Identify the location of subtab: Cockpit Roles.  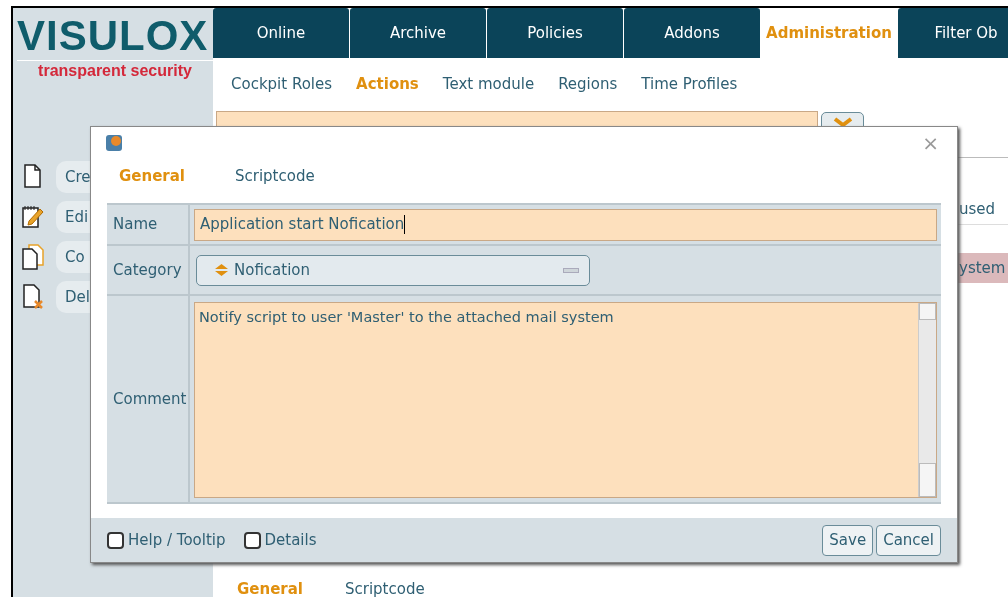
(282, 84).